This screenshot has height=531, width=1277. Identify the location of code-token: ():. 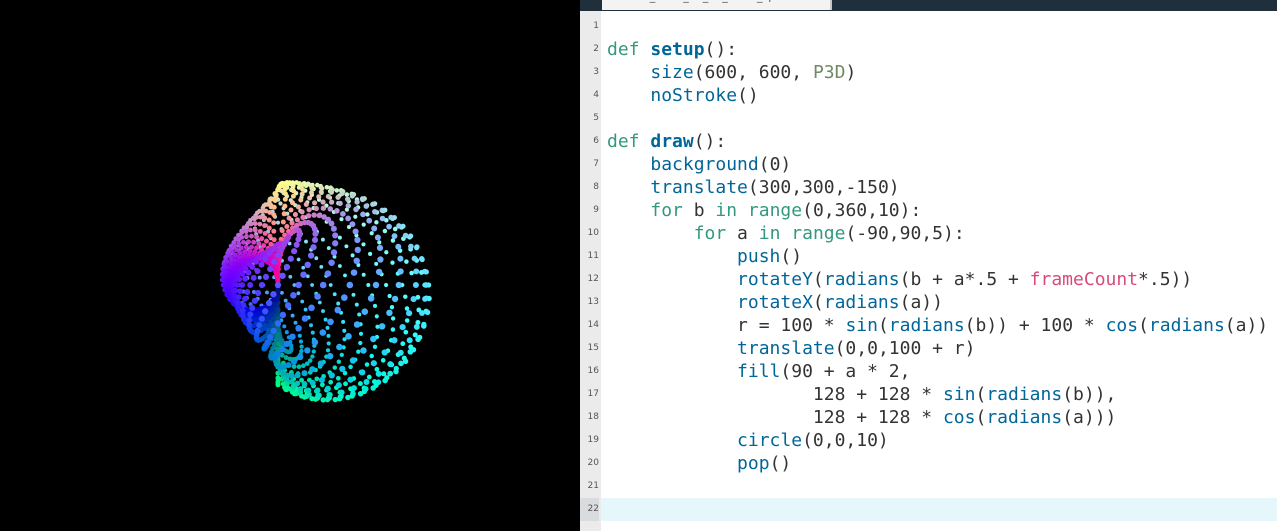
(710, 141).